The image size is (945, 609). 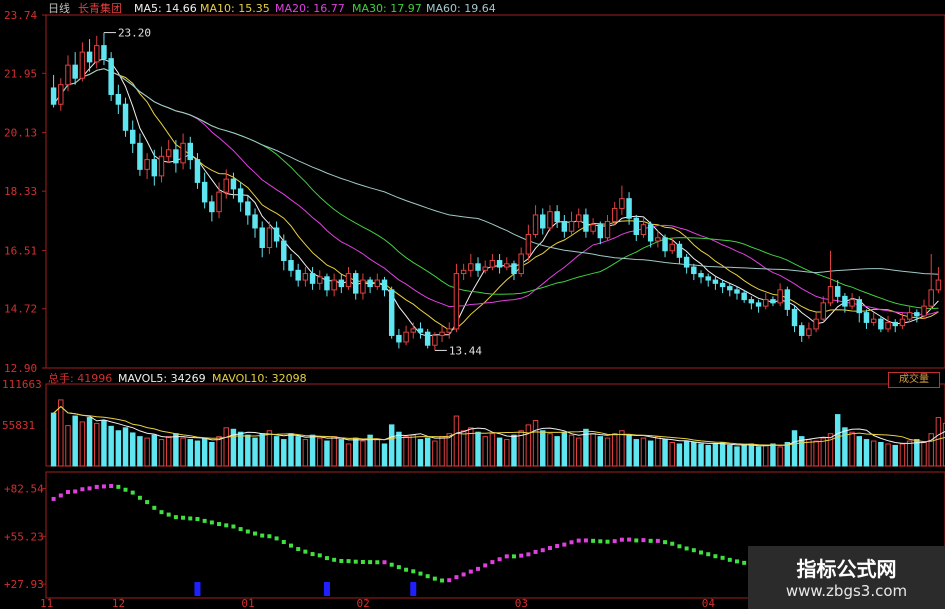 I want to click on x-tick-label: 04, so click(x=709, y=603).